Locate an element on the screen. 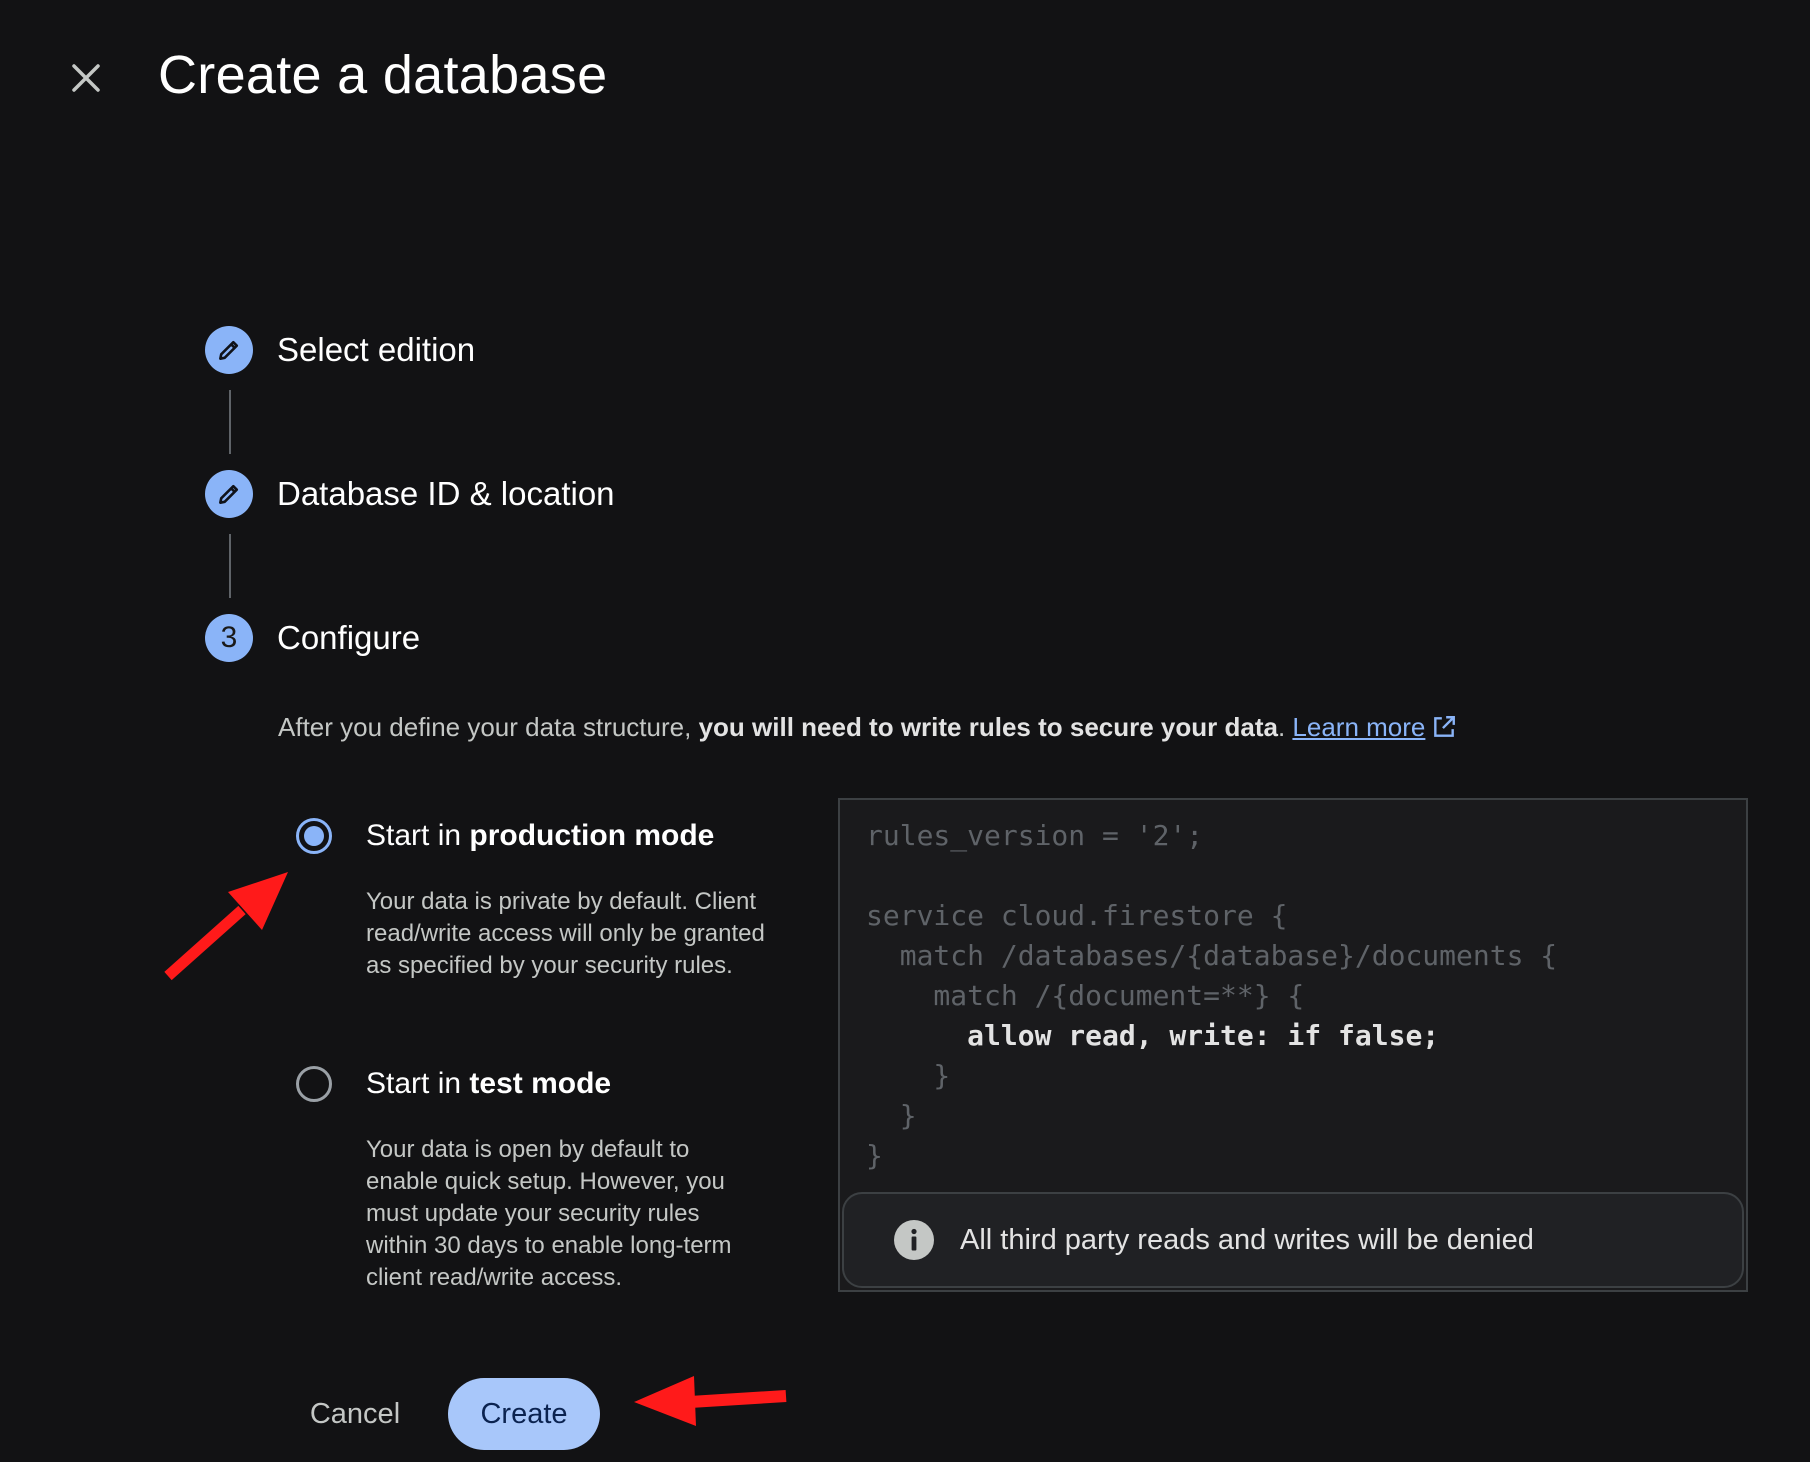 The height and width of the screenshot is (1462, 1810). create-button: Create is located at coordinates (524, 1414).